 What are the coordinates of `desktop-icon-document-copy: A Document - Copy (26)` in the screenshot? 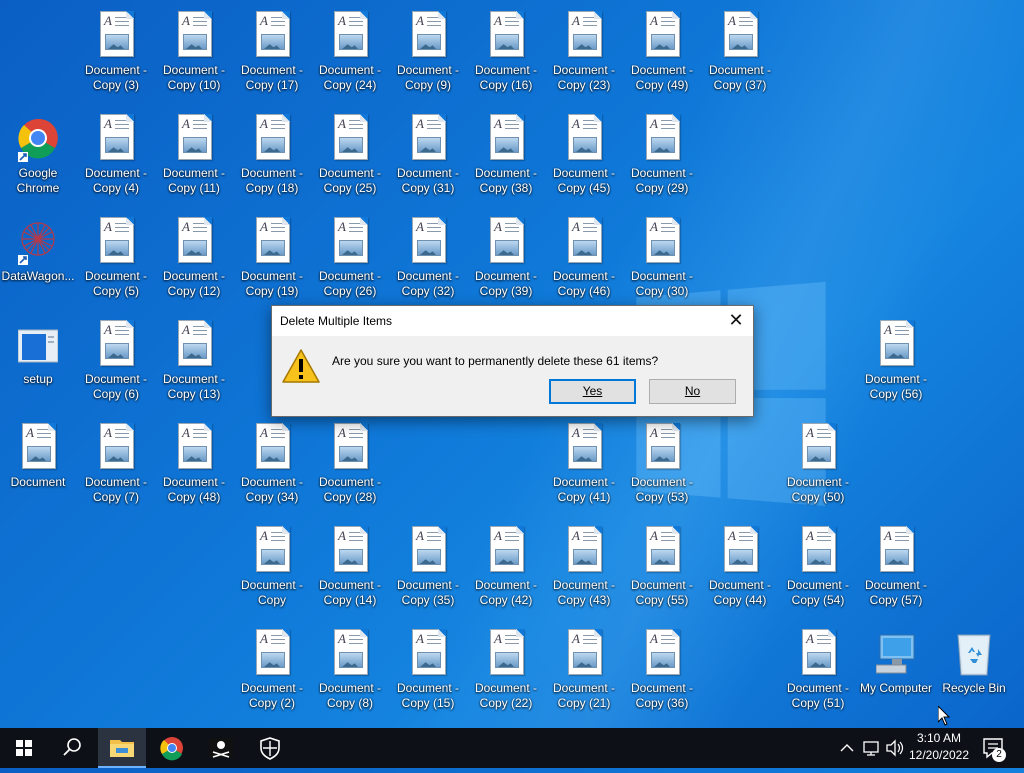 It's located at (350, 257).